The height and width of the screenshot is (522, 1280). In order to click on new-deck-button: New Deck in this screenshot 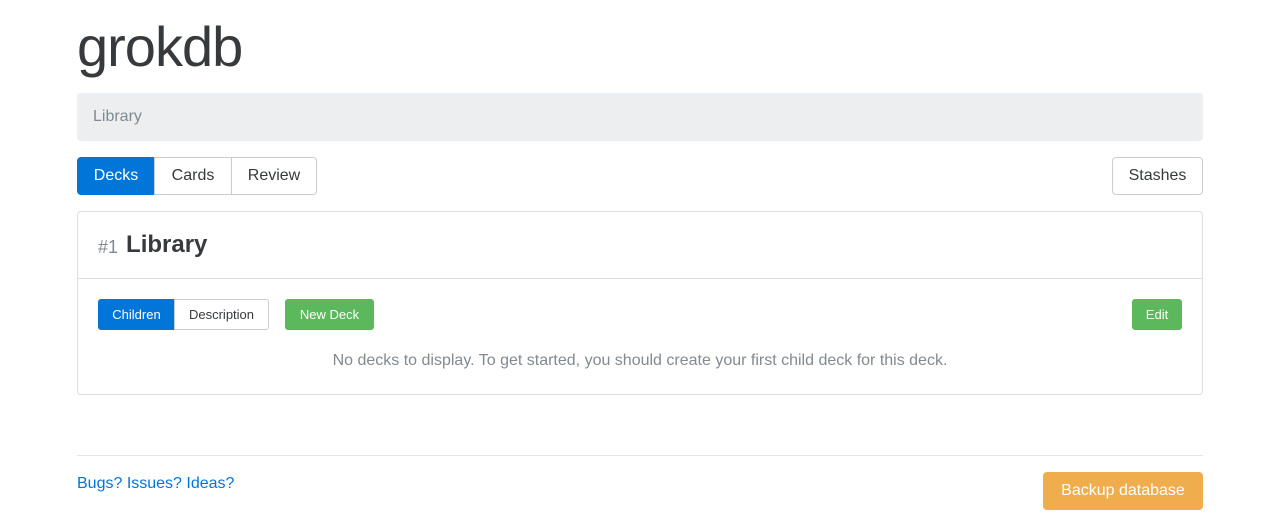, I will do `click(329, 314)`.